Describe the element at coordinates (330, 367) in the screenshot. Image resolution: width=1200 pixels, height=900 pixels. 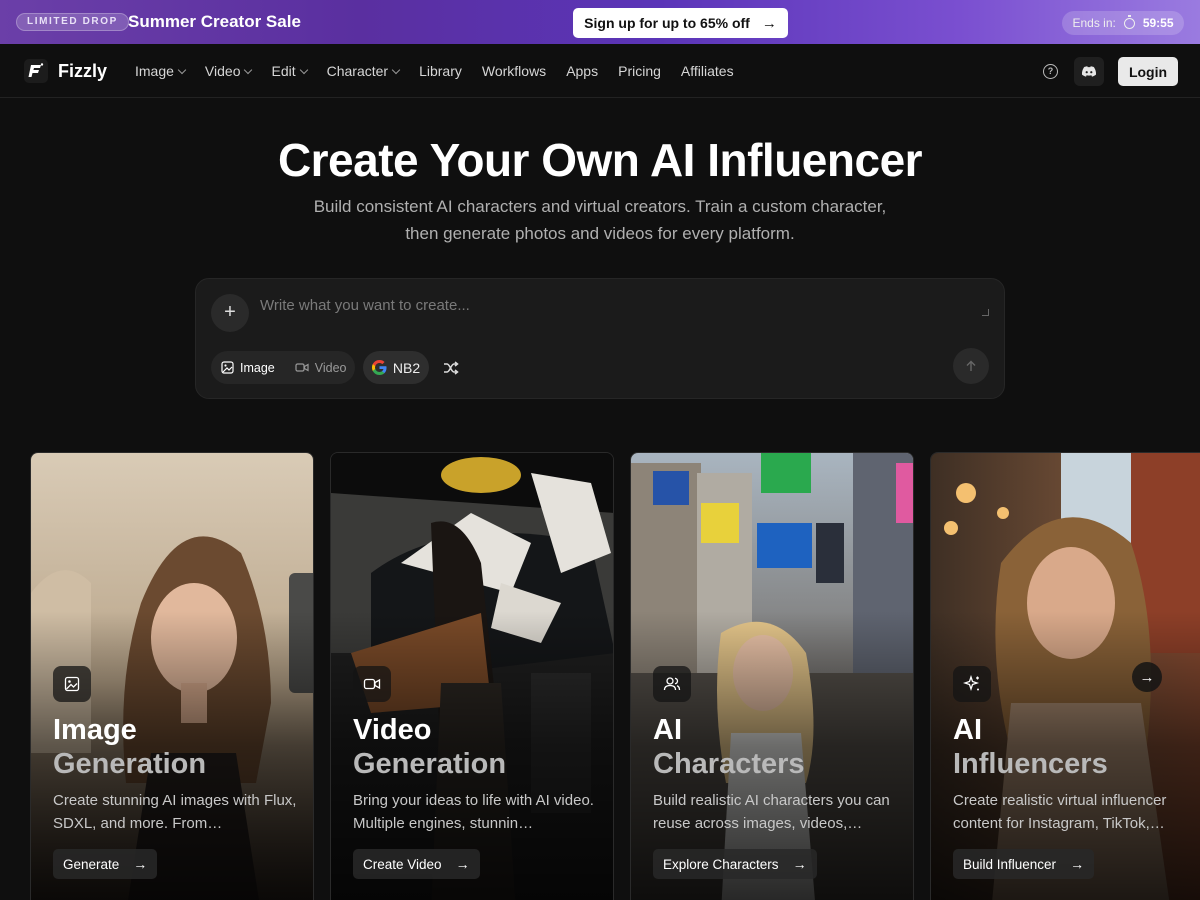
I see `mode-video-label: Video` at that location.